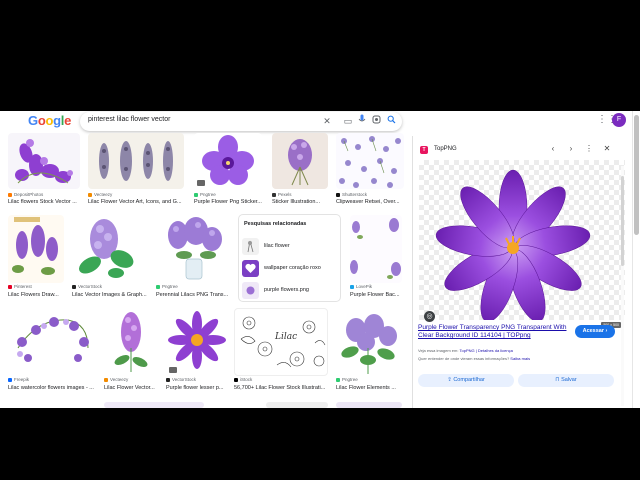 Image resolution: width=640 pixels, height=480 pixels. What do you see at coordinates (595, 331) in the screenshot?
I see `visit-button: Acessar ›` at bounding box center [595, 331].